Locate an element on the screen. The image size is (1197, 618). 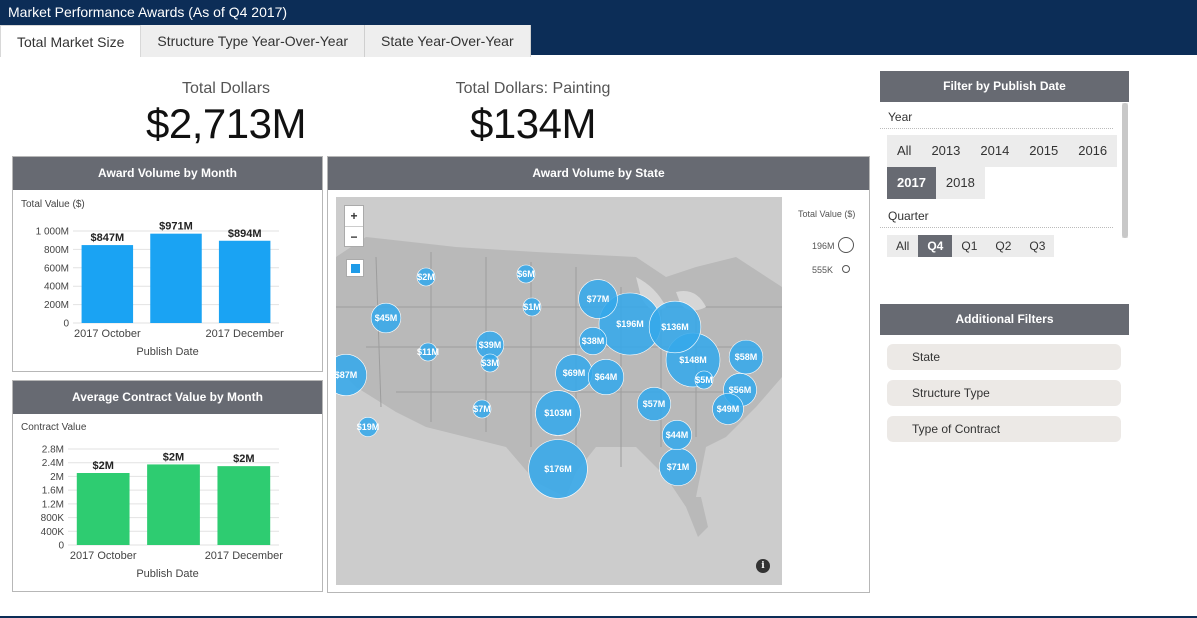
quarter-chip-all: All is located at coordinates (903, 246).